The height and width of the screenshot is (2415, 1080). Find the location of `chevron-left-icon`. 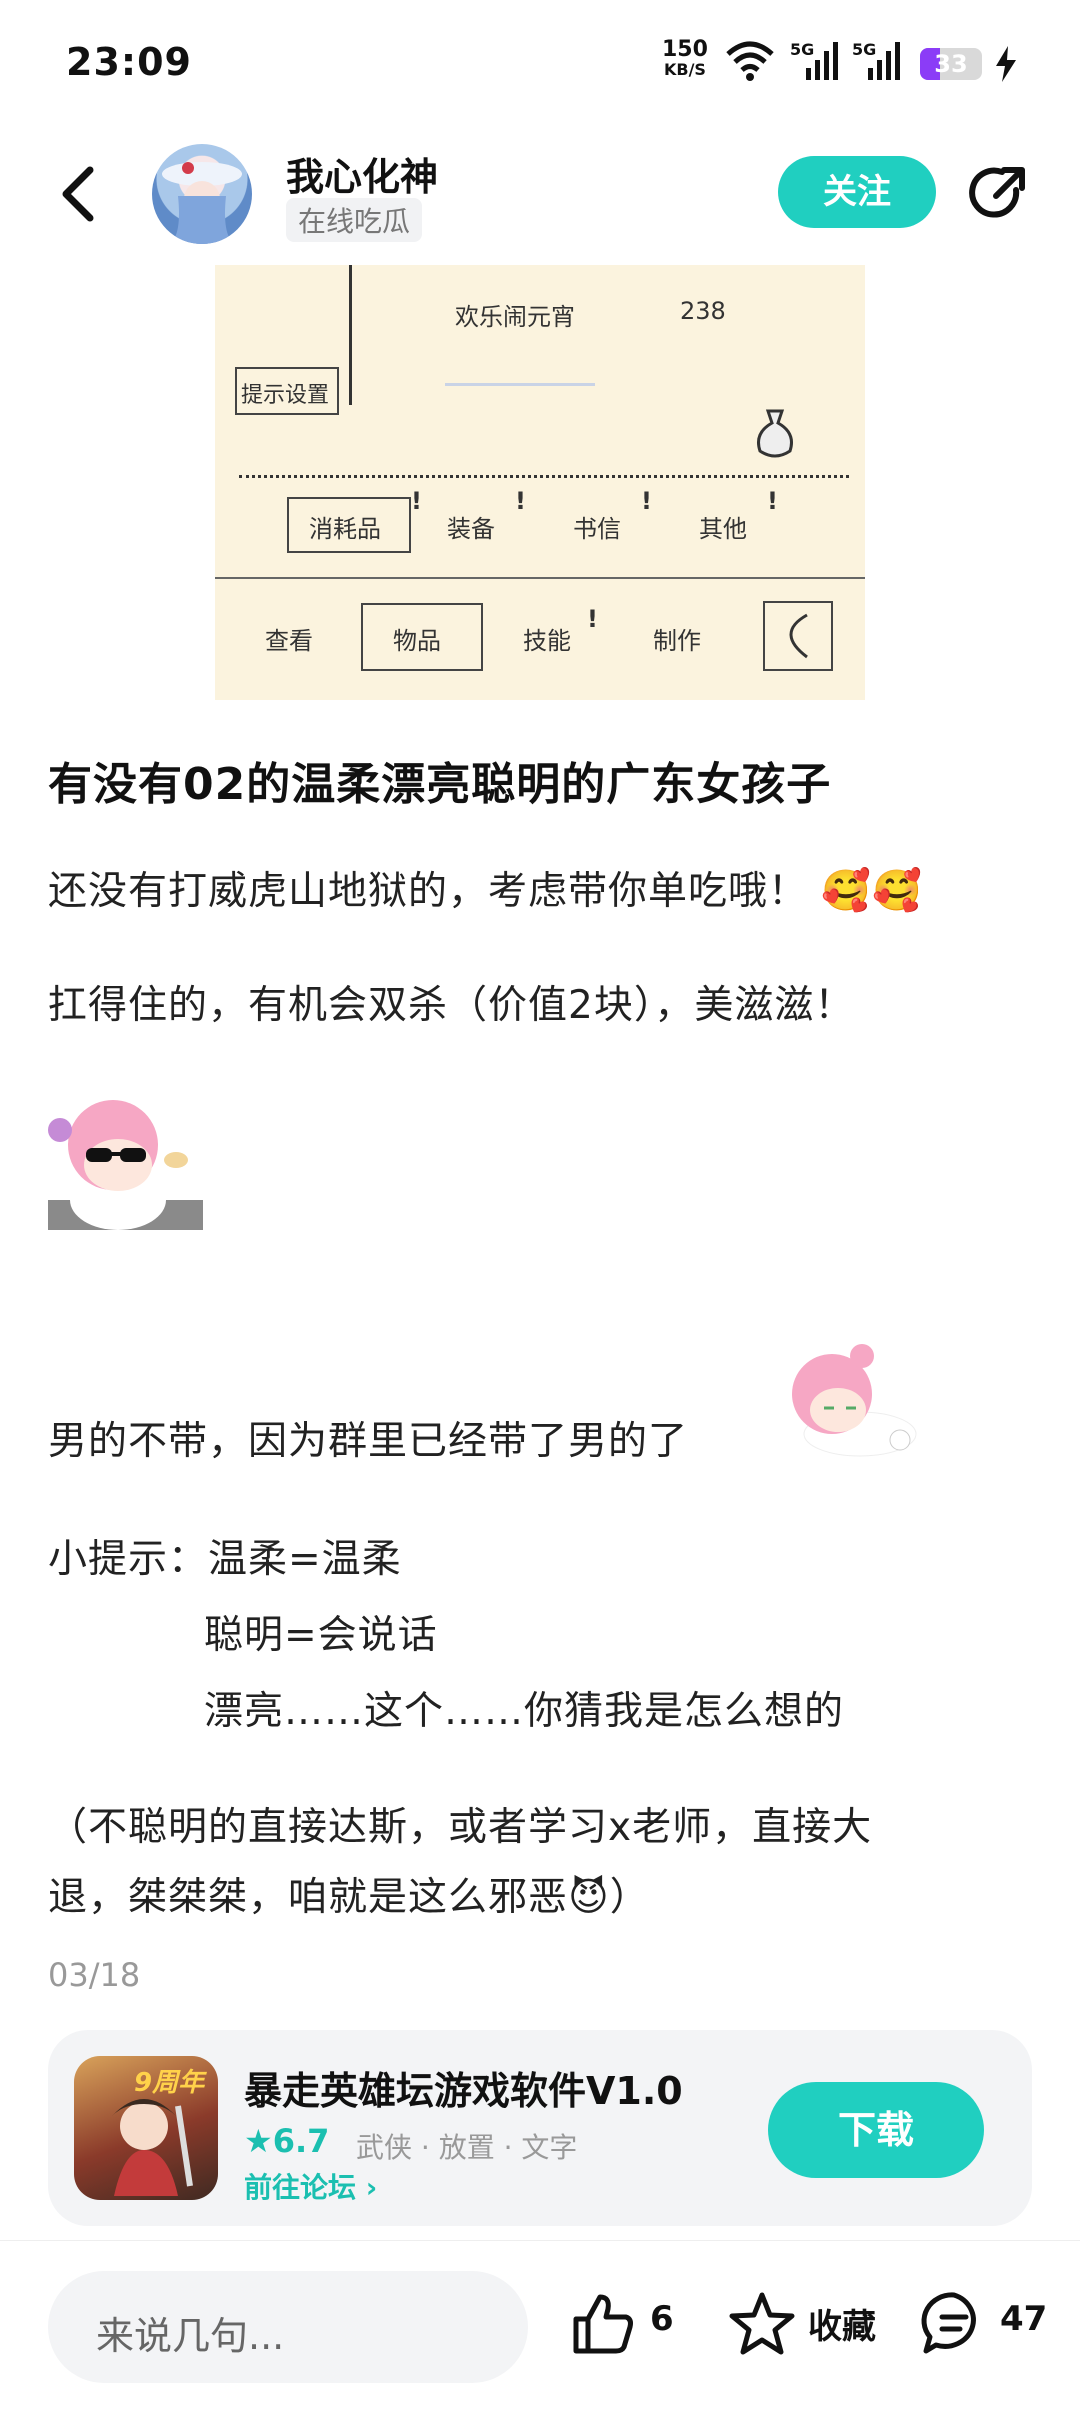

chevron-left-icon is located at coordinates (80, 194).